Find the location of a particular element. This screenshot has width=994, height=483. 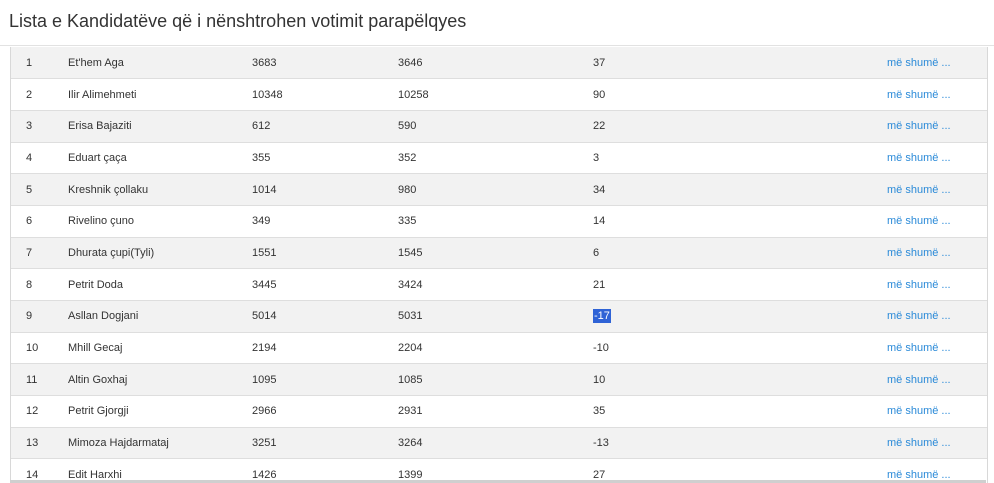

votes-value-1: 349 is located at coordinates (325, 221).